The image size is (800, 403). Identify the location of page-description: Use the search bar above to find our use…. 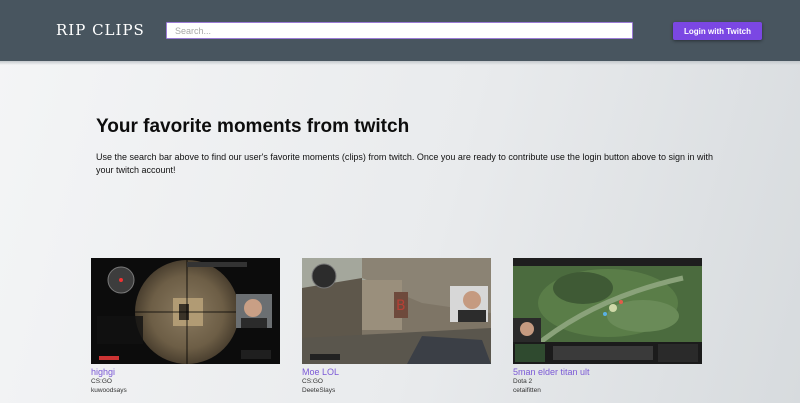
(405, 163).